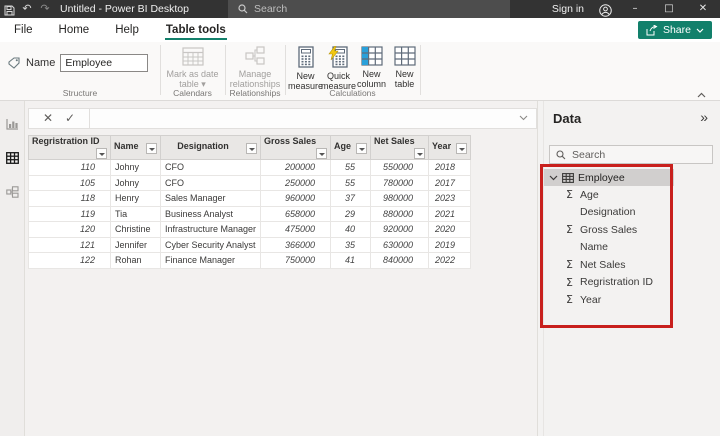 Image resolution: width=720 pixels, height=436 pixels. What do you see at coordinates (135, 229) in the screenshot?
I see `table-cell: Christine` at bounding box center [135, 229].